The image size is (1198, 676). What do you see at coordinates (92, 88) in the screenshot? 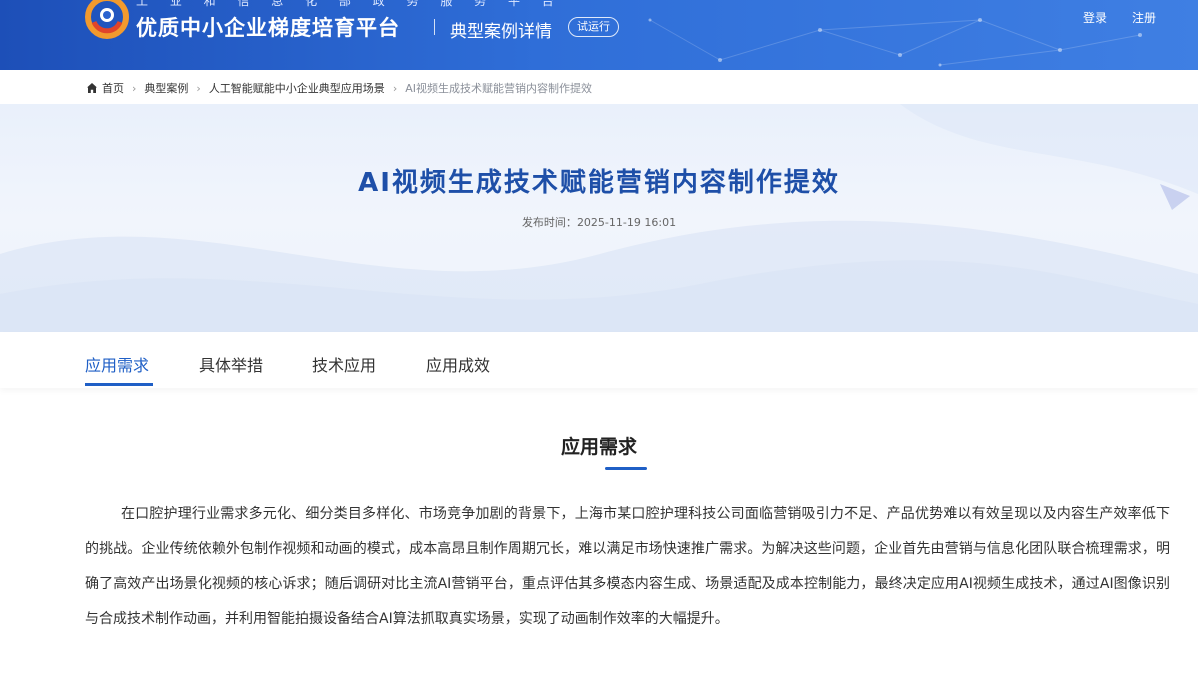
I see `home-icon` at bounding box center [92, 88].